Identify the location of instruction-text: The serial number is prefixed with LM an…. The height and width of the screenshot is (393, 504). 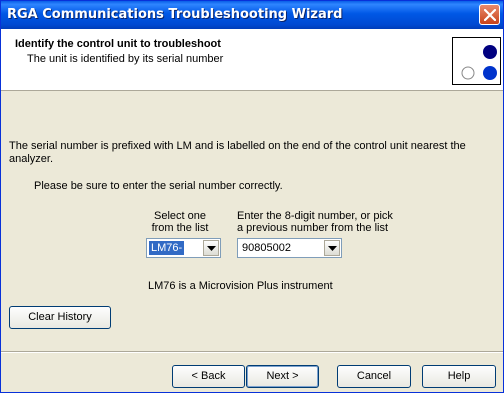
(237, 152).